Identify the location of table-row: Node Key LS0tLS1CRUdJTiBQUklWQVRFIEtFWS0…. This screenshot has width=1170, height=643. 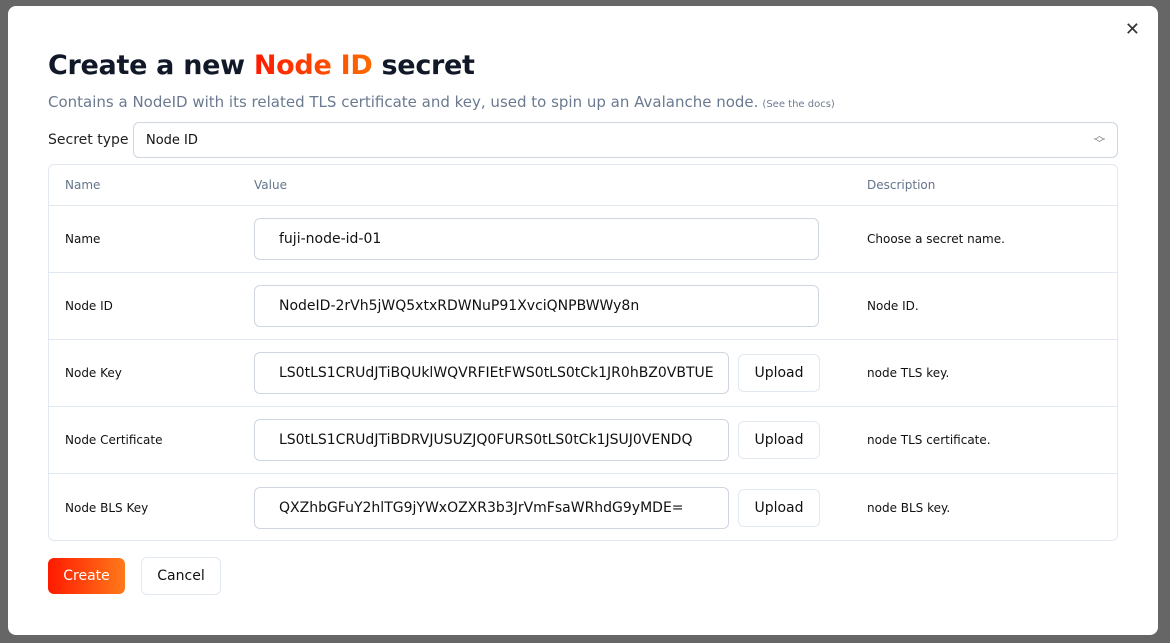
(583, 373).